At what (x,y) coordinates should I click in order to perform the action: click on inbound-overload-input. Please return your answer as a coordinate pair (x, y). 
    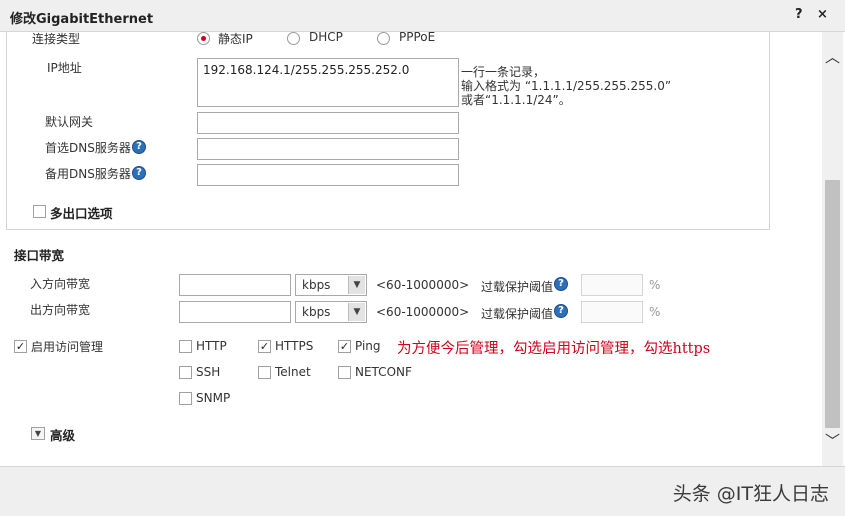
    Looking at the image, I should click on (612, 285).